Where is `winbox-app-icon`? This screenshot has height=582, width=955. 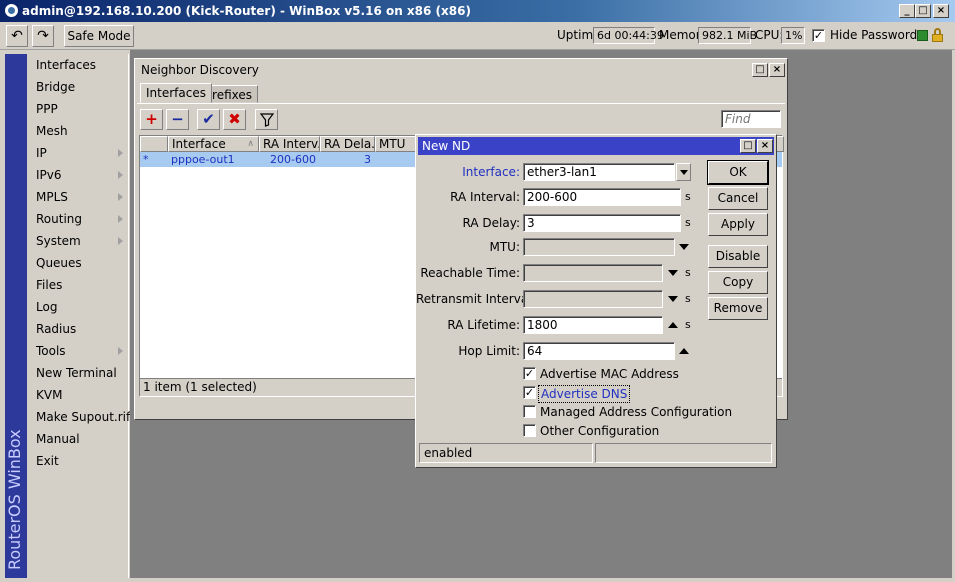 winbox-app-icon is located at coordinates (11, 10).